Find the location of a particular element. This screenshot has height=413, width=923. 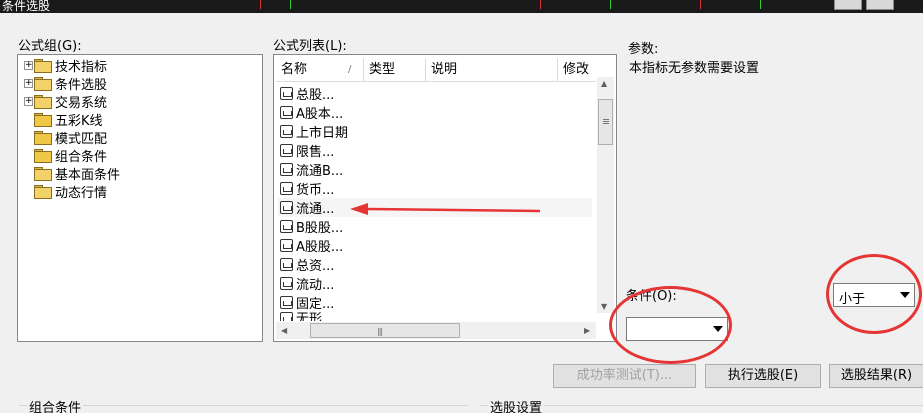

tree-item-combined: 组合条件 is located at coordinates (66, 155).